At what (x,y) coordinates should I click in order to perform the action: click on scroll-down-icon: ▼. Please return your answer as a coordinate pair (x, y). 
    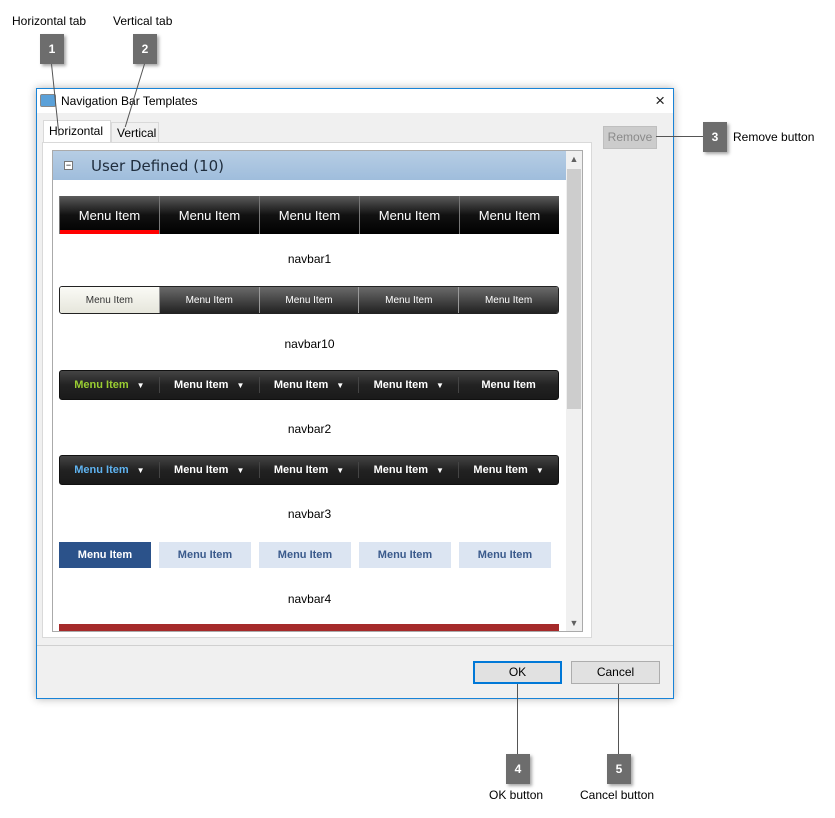
    Looking at the image, I should click on (574, 623).